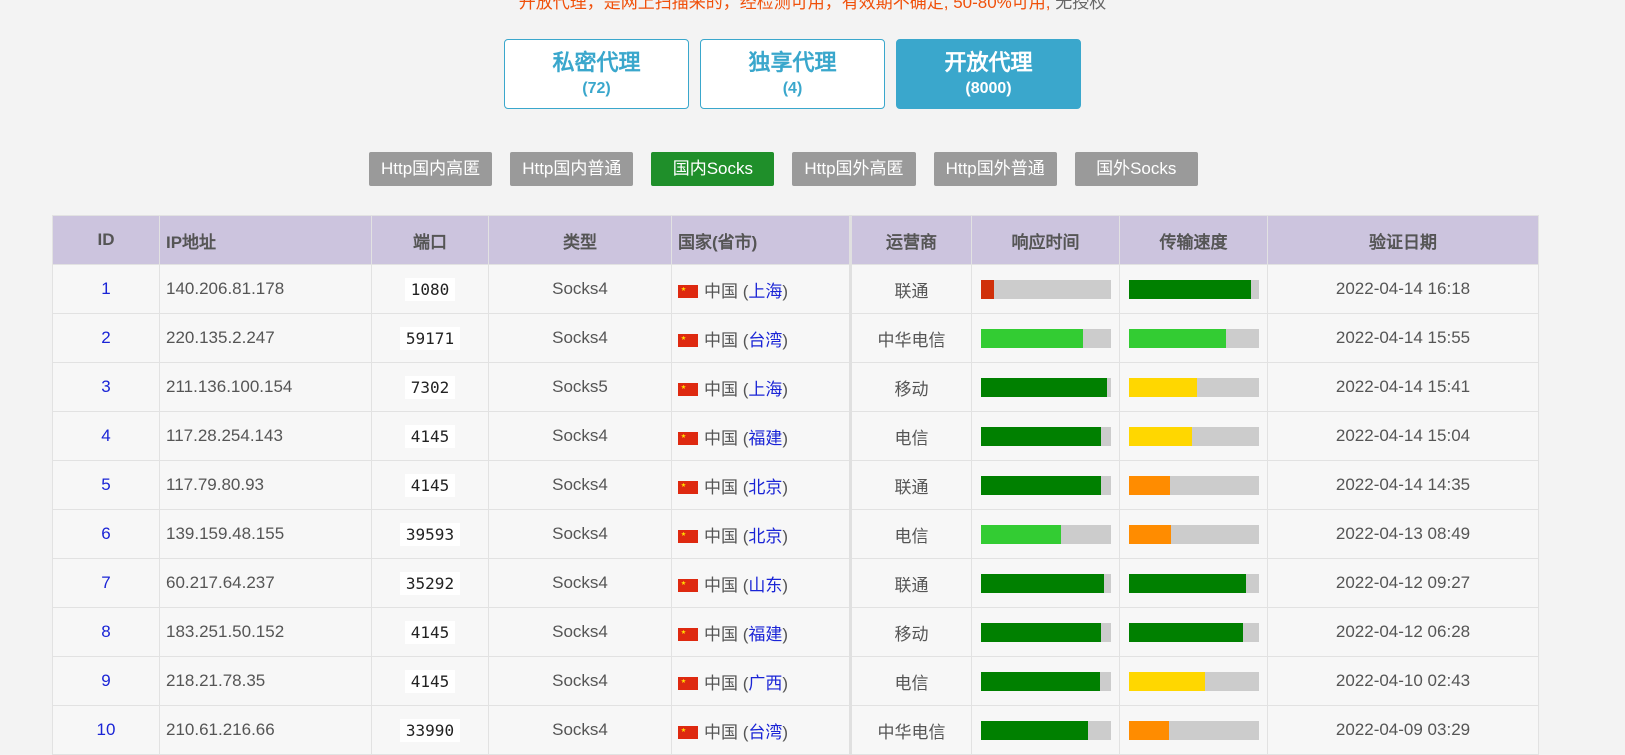 The height and width of the screenshot is (755, 1625). I want to click on filter-http-domestic-normal: Http国内普通, so click(572, 169).